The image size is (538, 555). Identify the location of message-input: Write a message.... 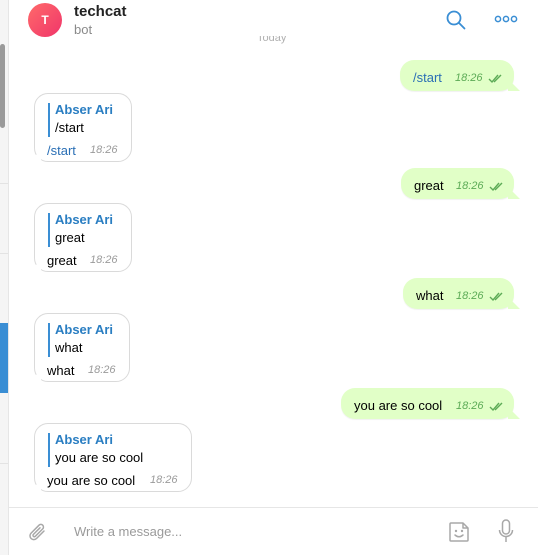
(128, 531).